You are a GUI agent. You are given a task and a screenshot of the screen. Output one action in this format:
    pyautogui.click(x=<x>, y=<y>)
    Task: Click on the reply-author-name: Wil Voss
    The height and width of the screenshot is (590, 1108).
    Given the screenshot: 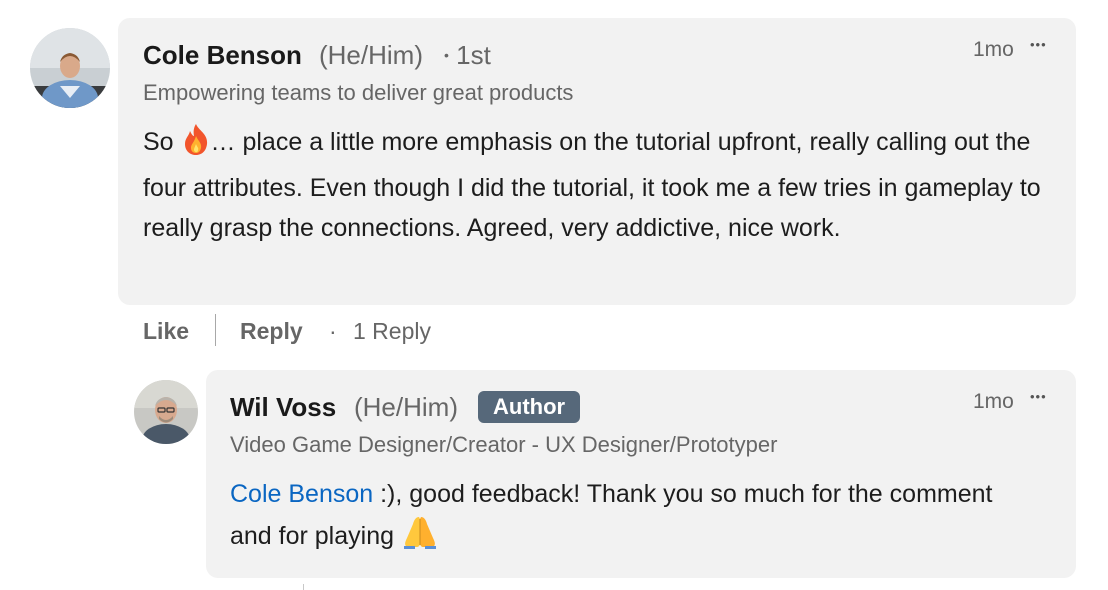 What is the action you would take?
    pyautogui.click(x=283, y=407)
    